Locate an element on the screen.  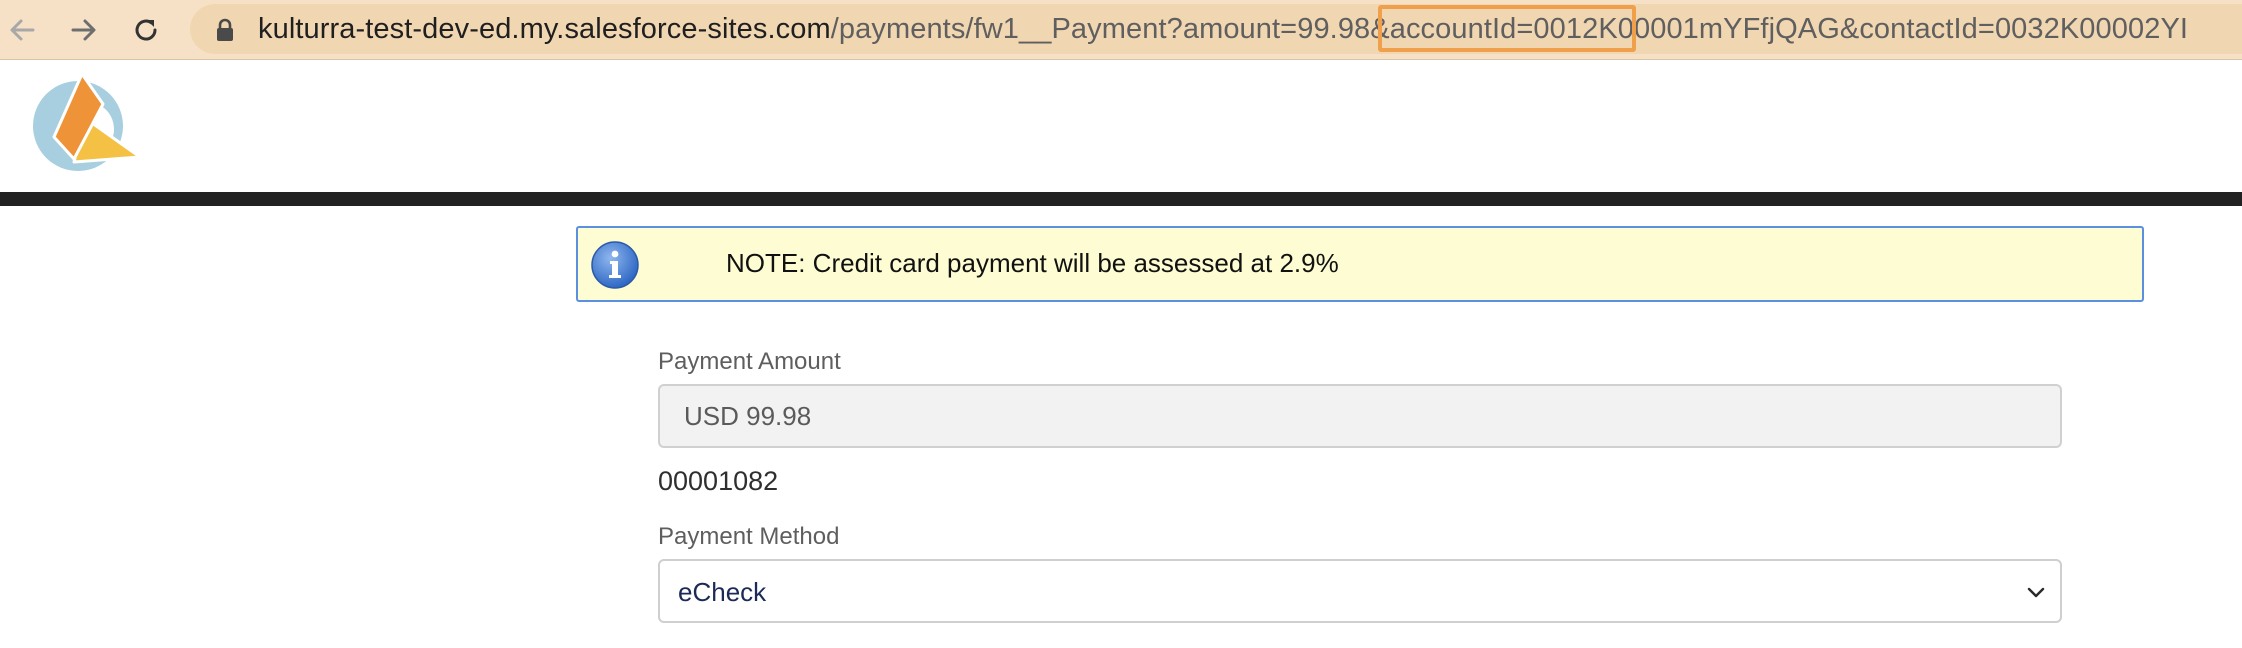
info-icon is located at coordinates (615, 265).